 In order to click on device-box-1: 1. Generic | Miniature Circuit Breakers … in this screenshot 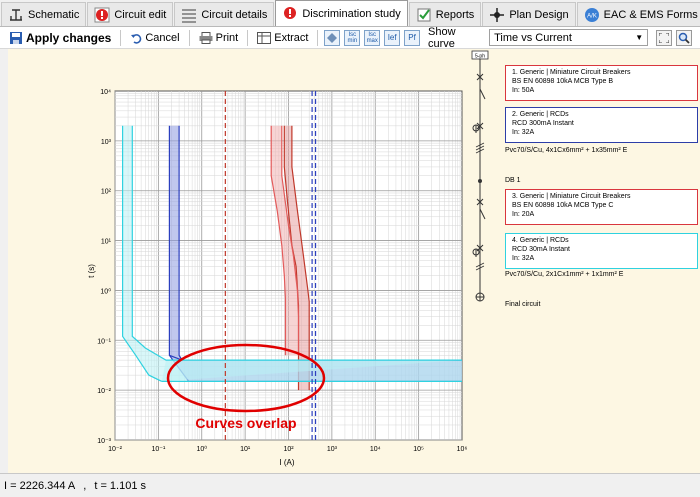, I will do `click(601, 83)`.